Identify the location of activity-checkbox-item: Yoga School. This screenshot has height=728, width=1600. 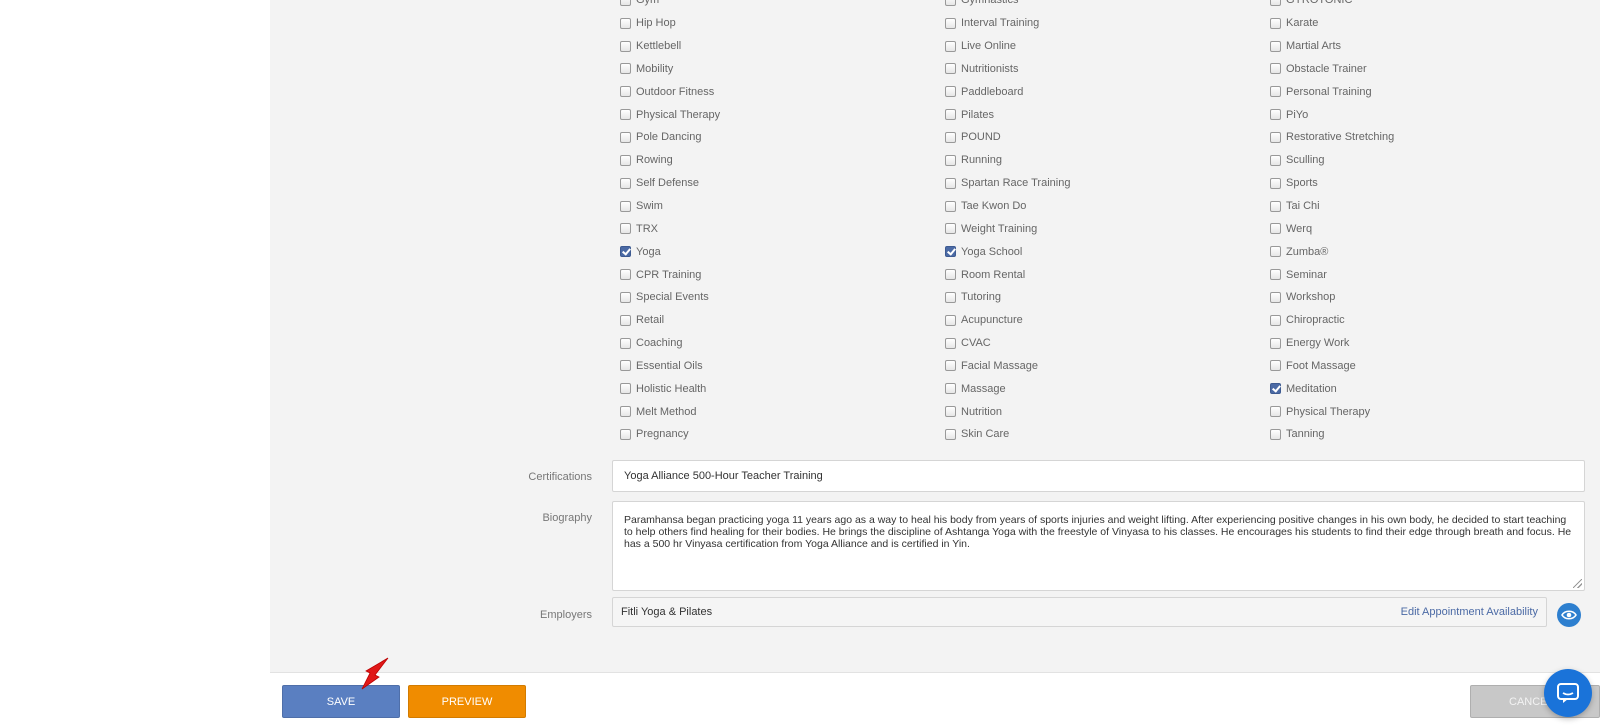
(983, 251).